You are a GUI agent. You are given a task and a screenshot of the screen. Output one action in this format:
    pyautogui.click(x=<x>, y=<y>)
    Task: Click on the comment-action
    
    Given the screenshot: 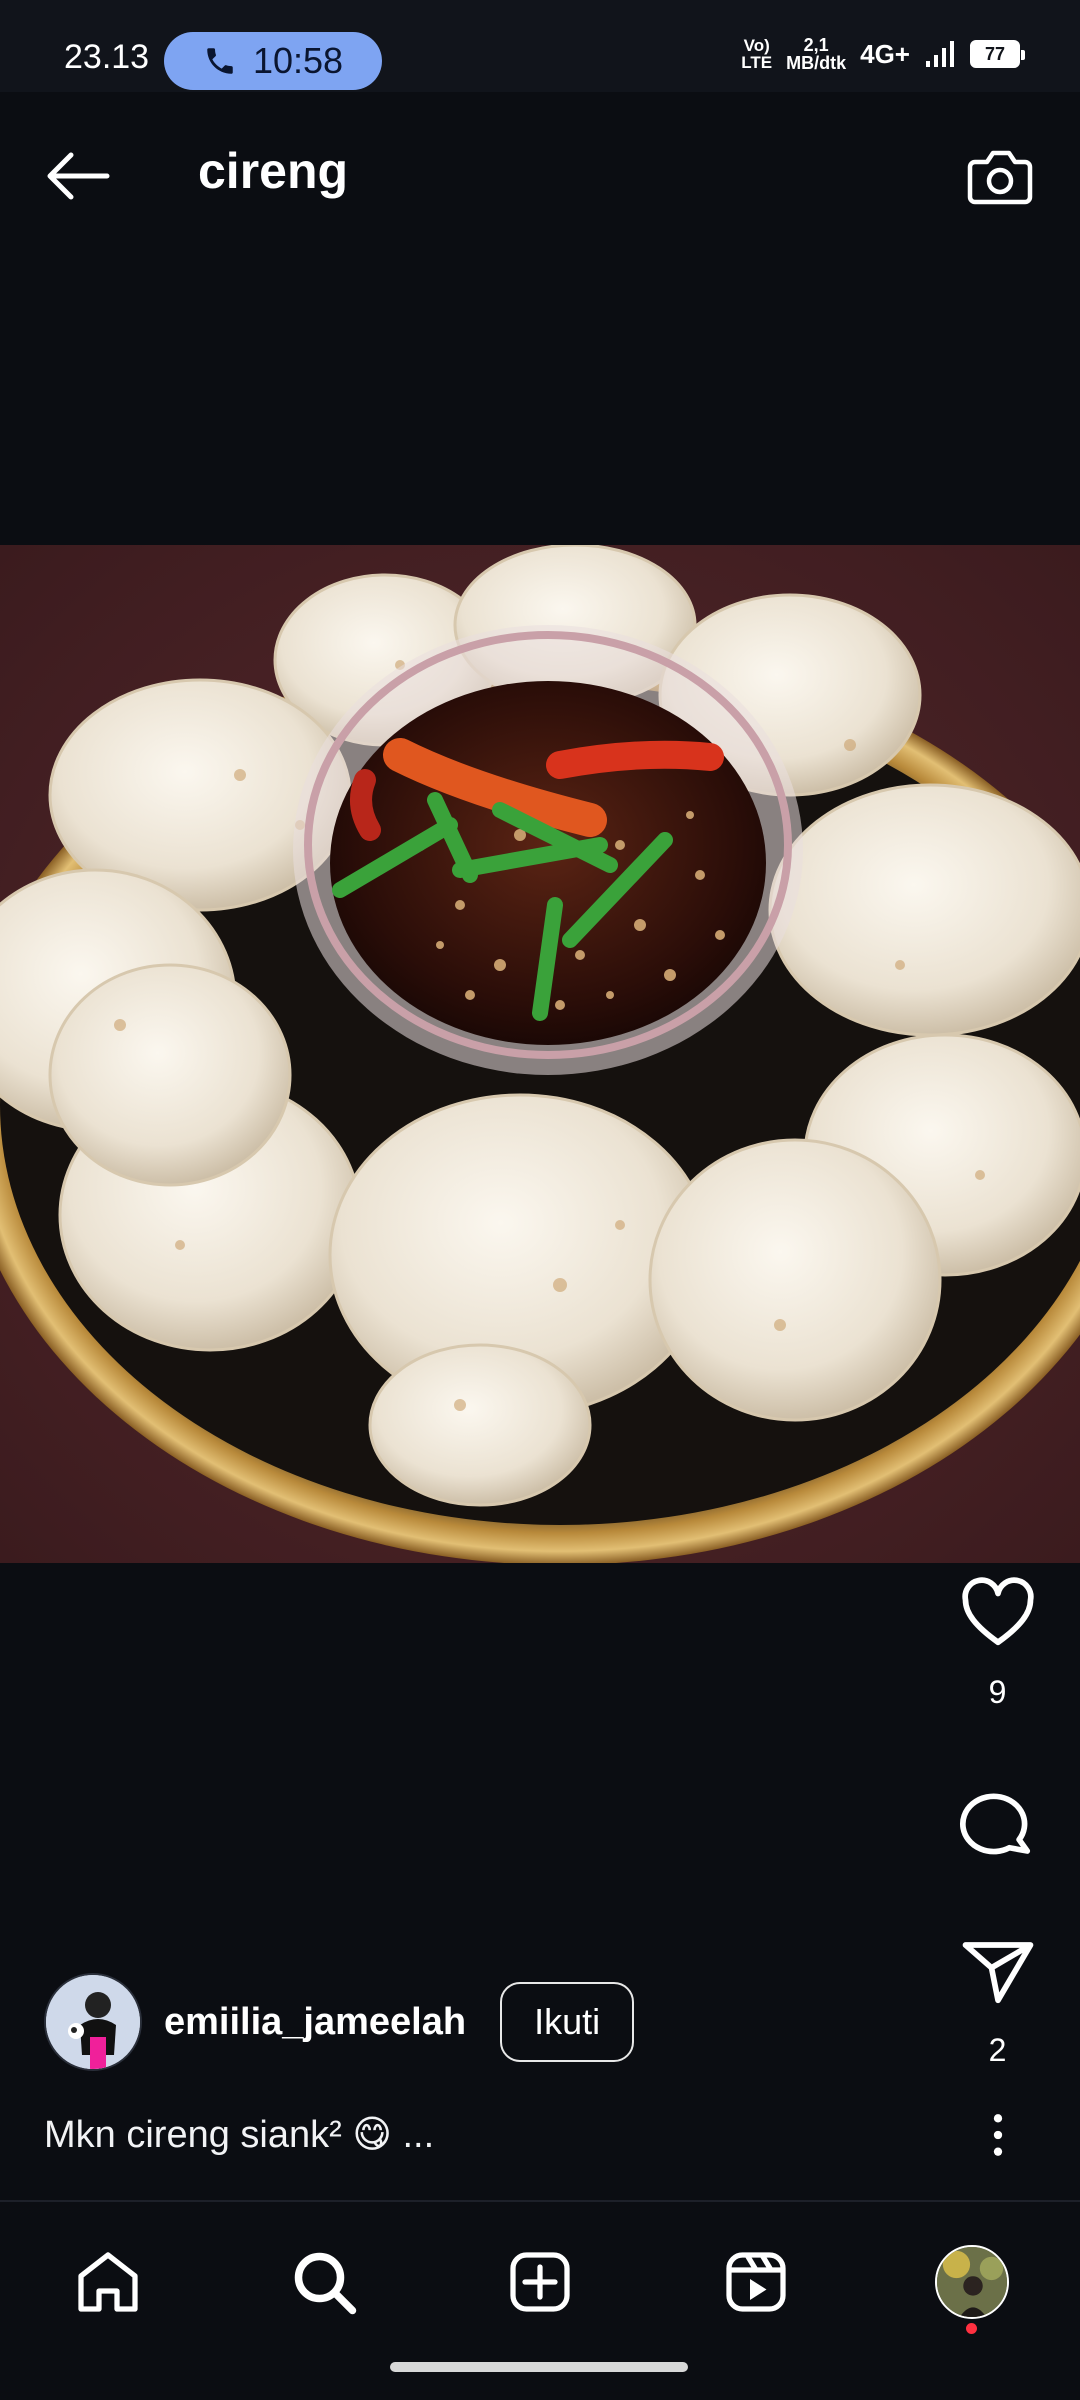 What is the action you would take?
    pyautogui.click(x=997, y=1825)
    